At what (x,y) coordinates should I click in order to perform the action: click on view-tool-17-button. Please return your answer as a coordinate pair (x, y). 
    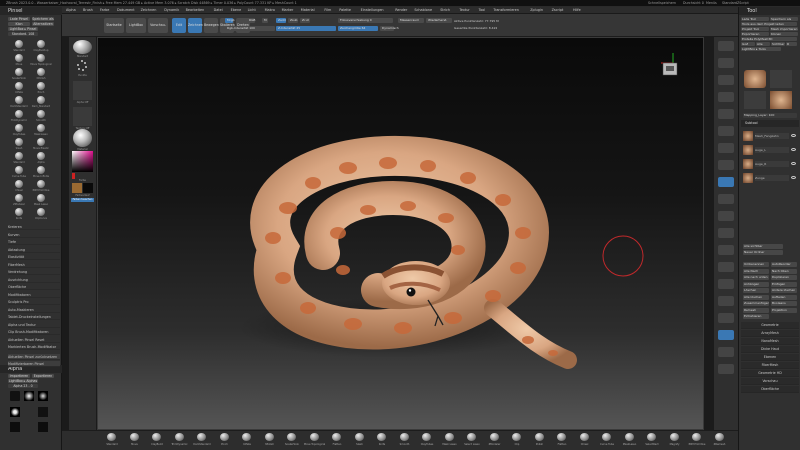
    Looking at the image, I should click on (726, 335).